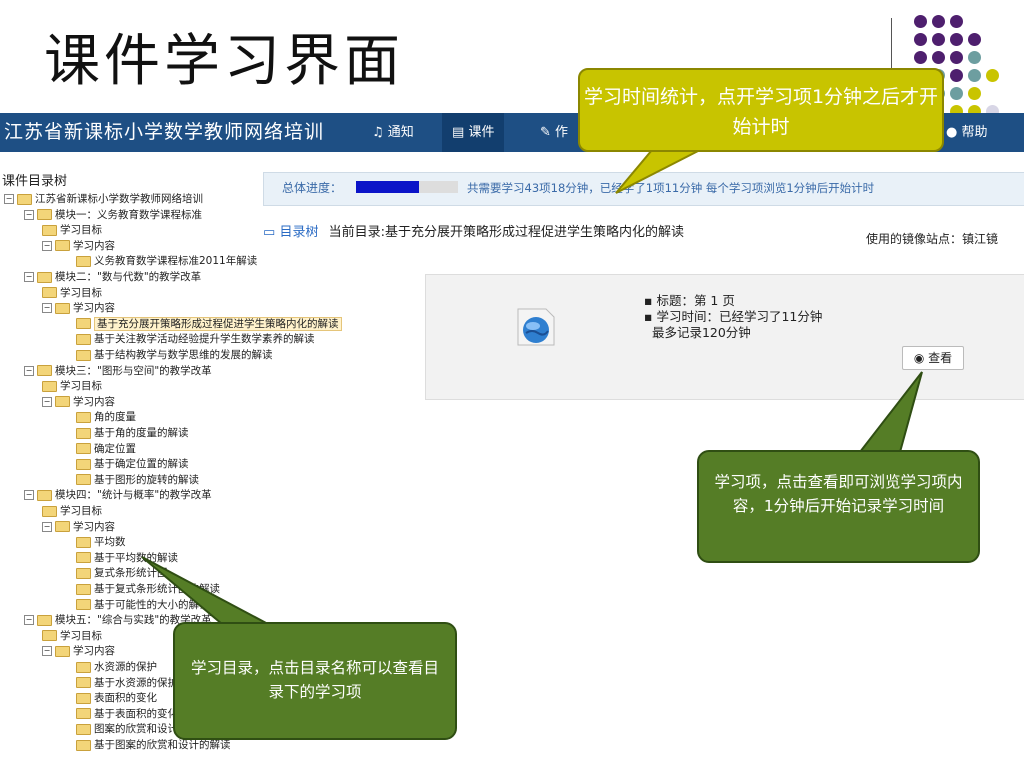 The image size is (1024, 768). I want to click on callout-directory: 学习目录，点击目录名称可以查看目录下的学习项, so click(315, 681).